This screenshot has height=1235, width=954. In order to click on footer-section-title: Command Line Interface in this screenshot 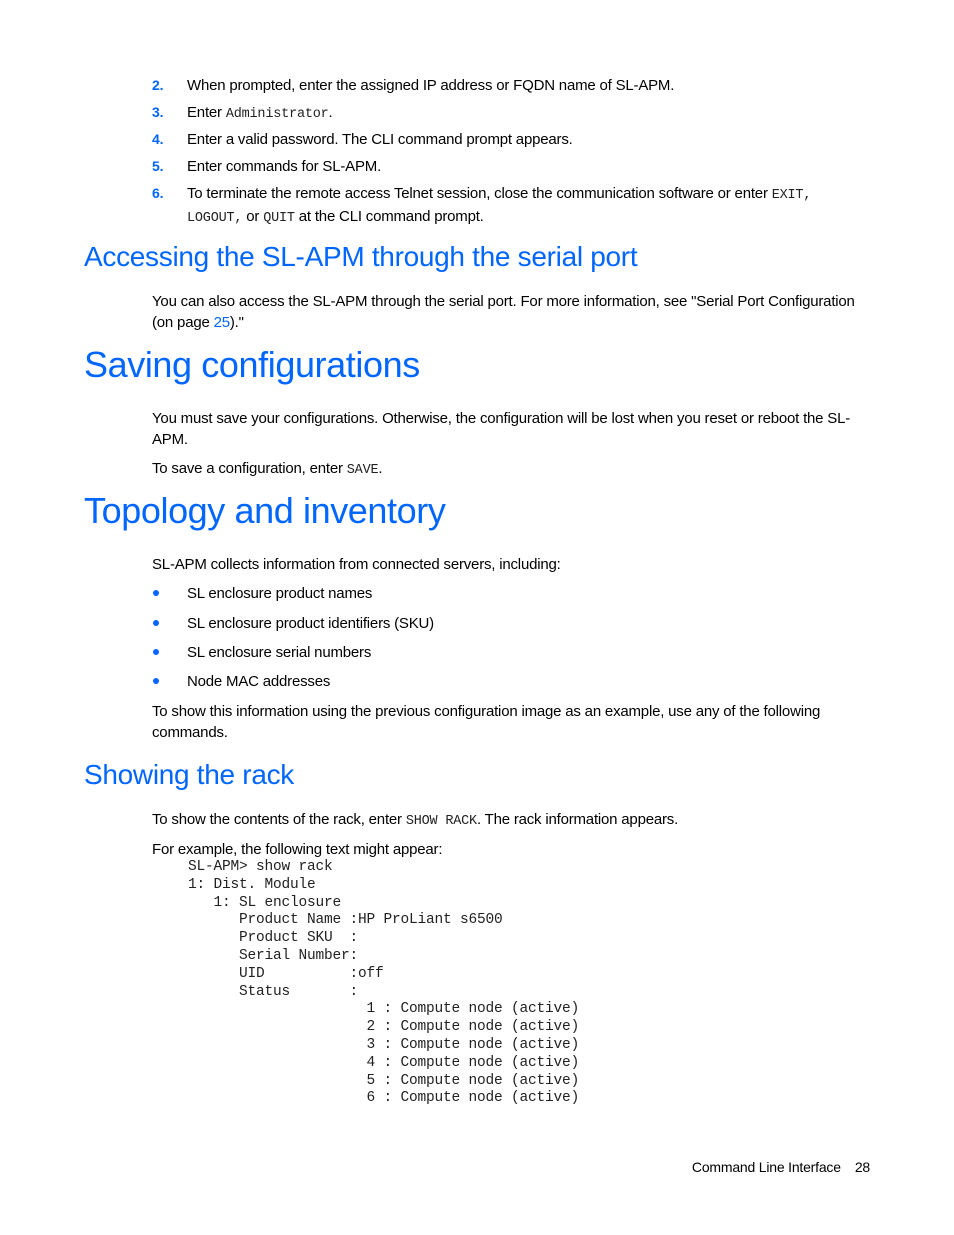, I will do `click(766, 1167)`.